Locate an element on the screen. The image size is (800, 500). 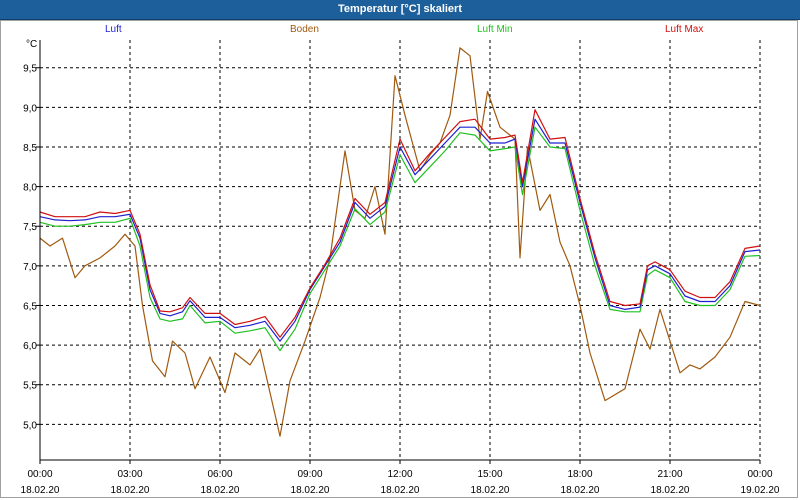
x-tick-time: 21:00 is located at coordinates (669, 474).